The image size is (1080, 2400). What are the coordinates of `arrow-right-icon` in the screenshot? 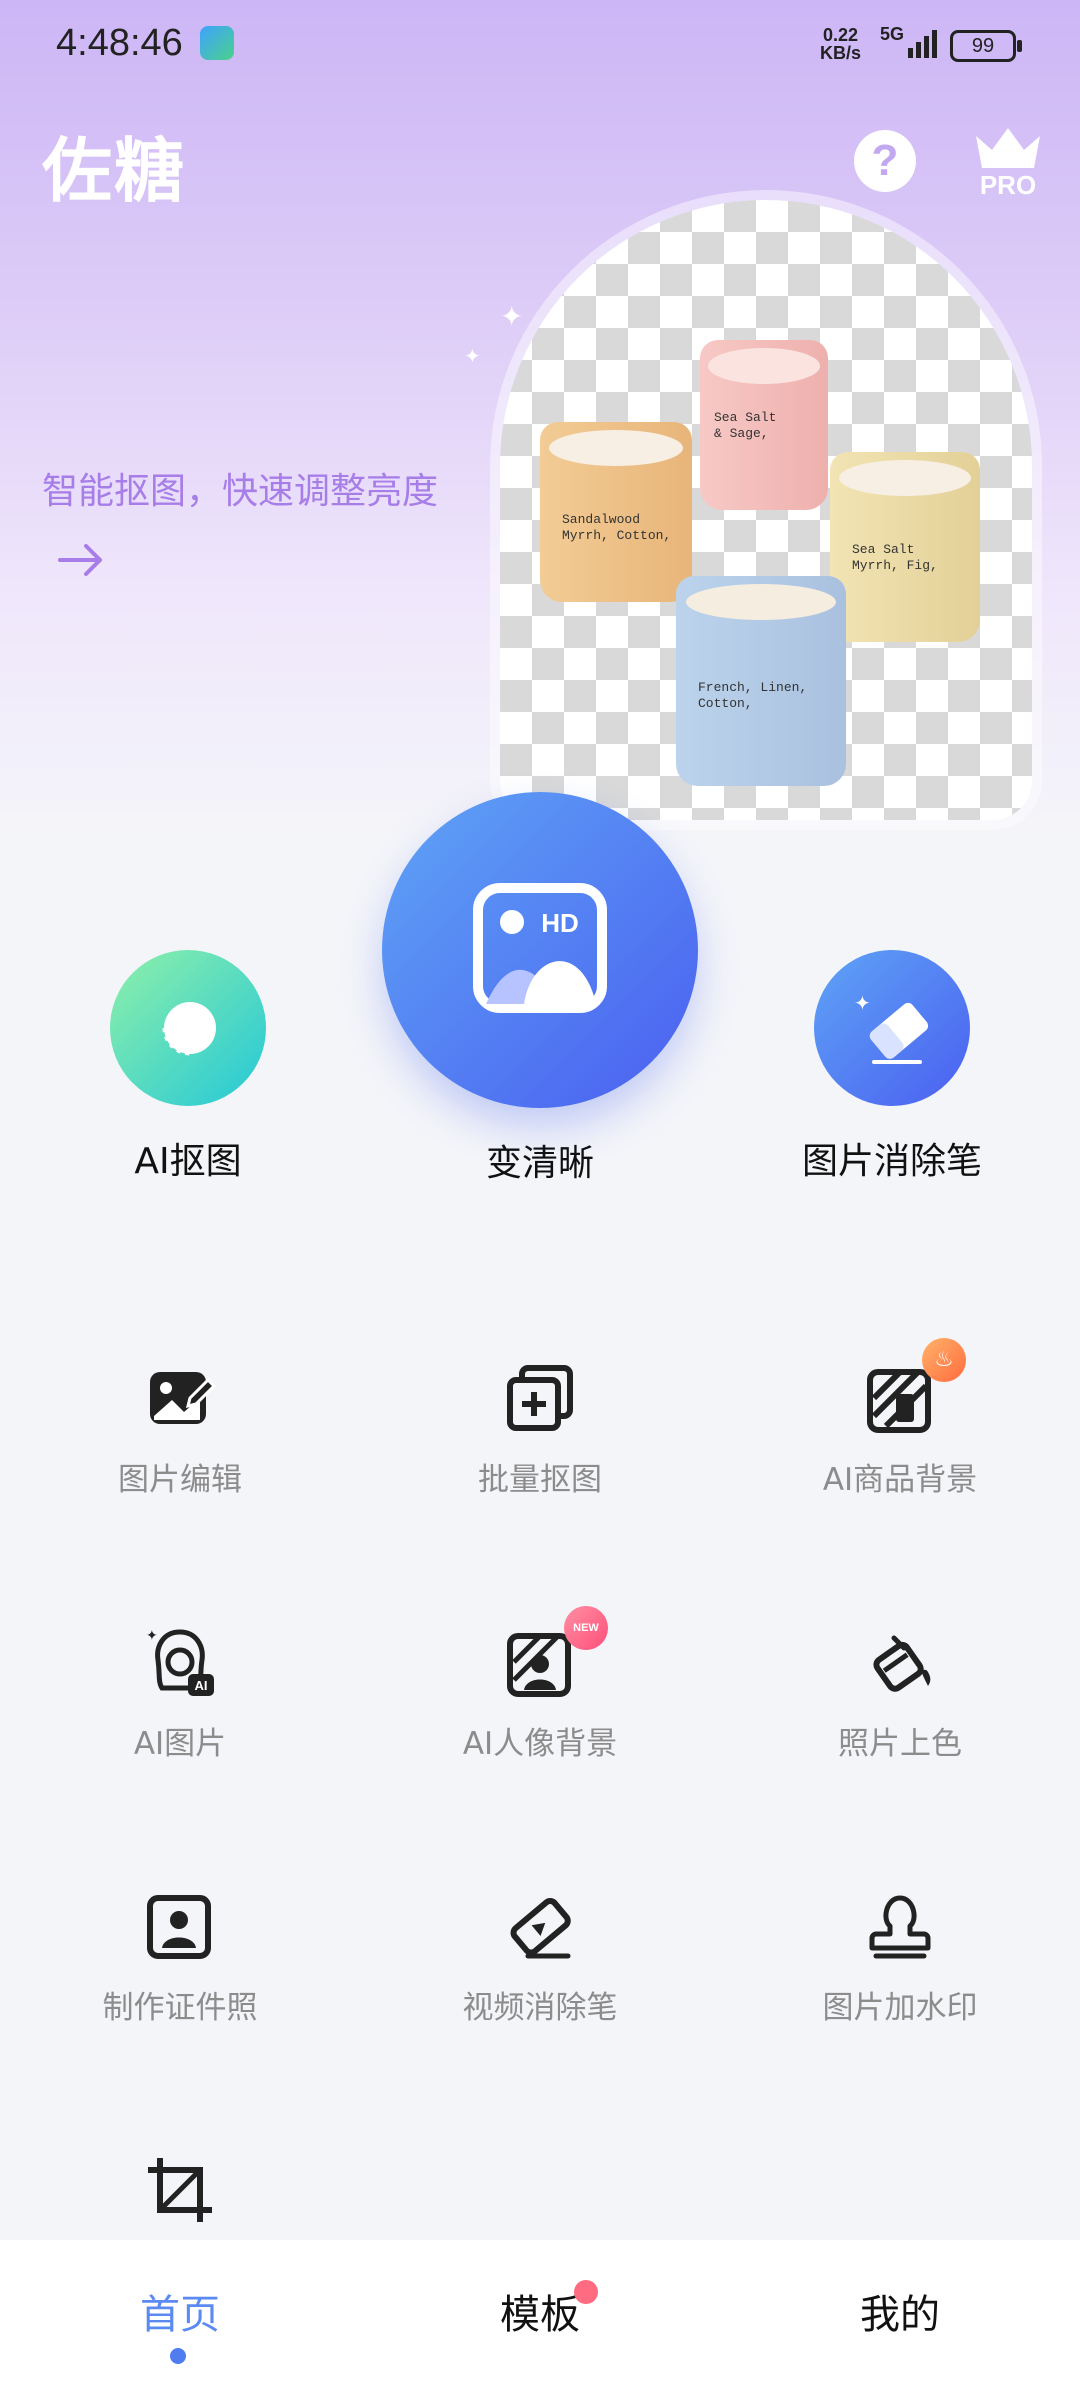 It's located at (81, 560).